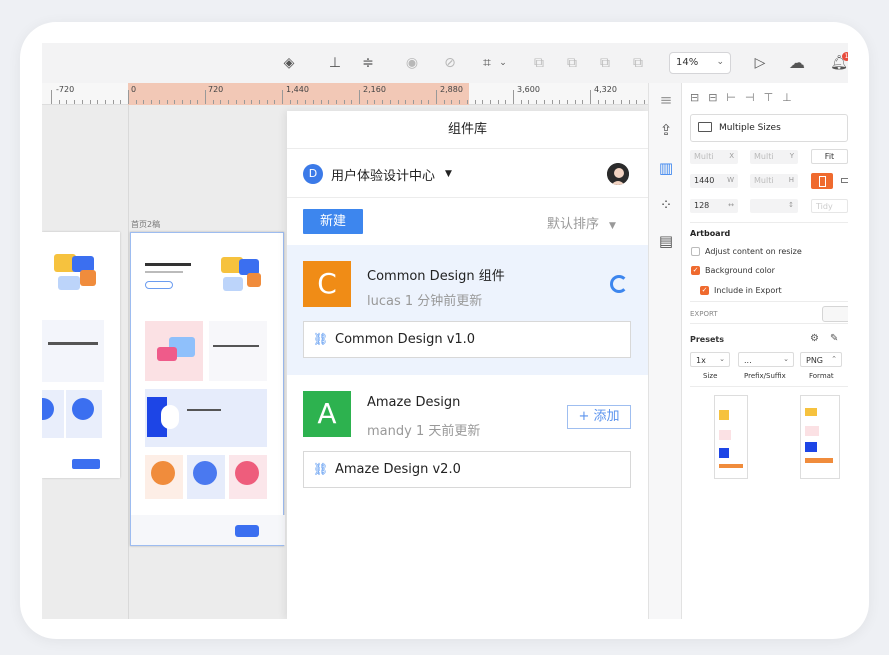 The image size is (889, 655). Describe the element at coordinates (835, 314) in the screenshot. I see `background-color-well` at that location.